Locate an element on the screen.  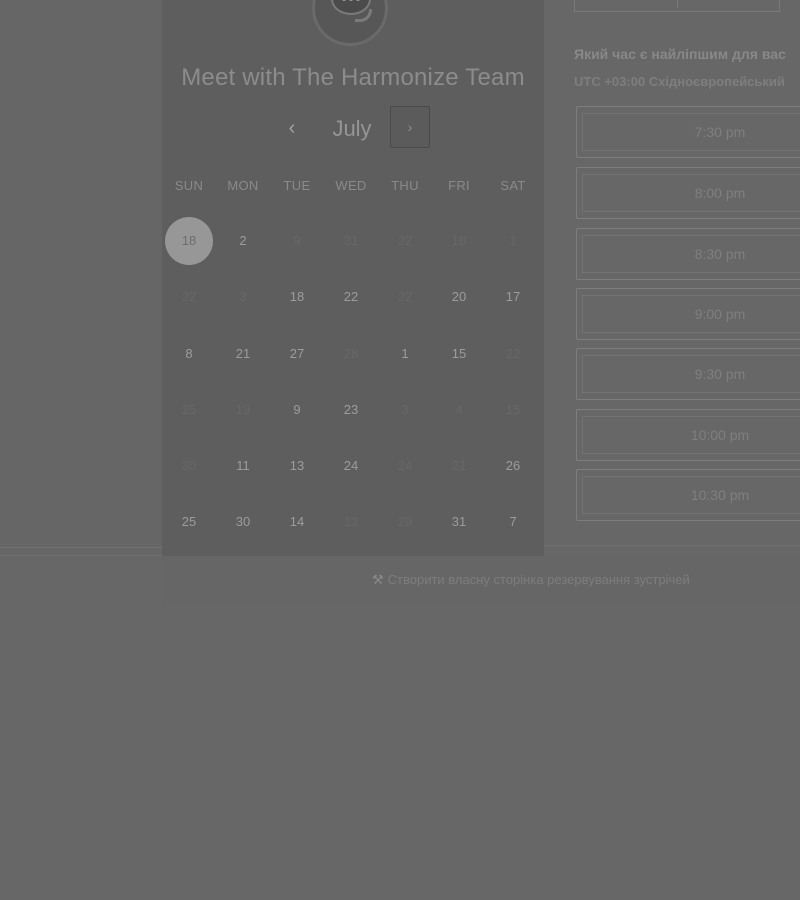
calendar-day: 2 is located at coordinates (243, 241).